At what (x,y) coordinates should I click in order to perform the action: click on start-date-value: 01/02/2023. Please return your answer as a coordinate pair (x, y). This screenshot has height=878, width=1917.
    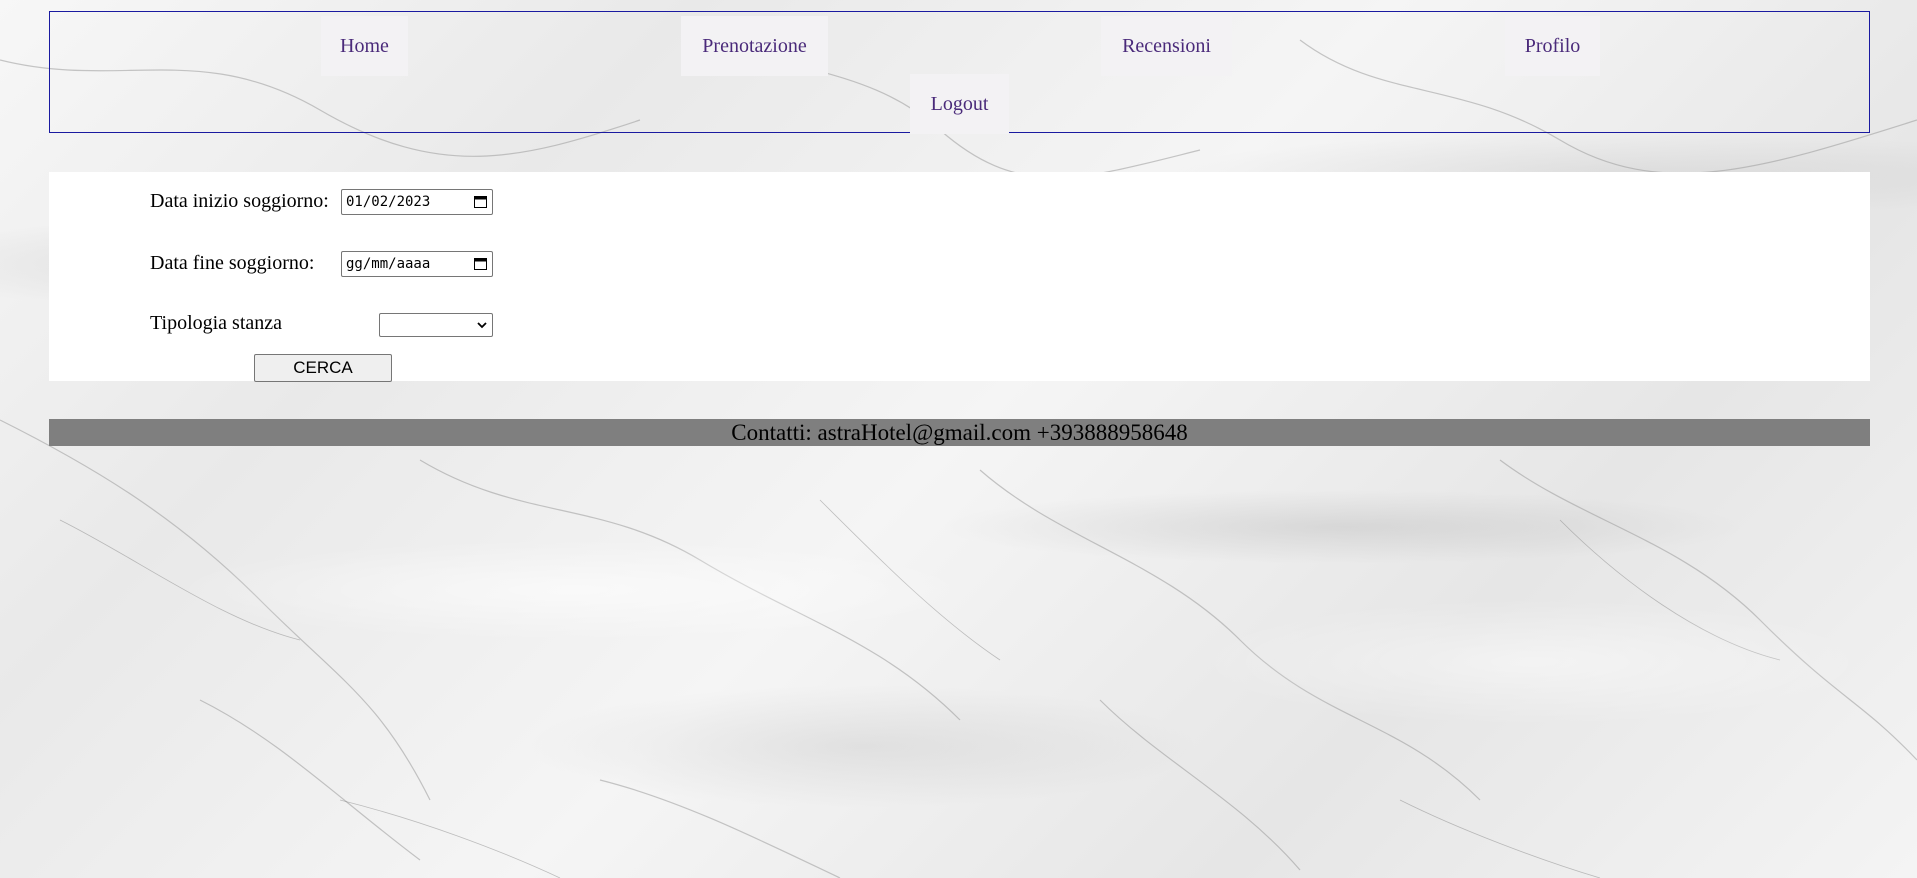
    Looking at the image, I should click on (388, 202).